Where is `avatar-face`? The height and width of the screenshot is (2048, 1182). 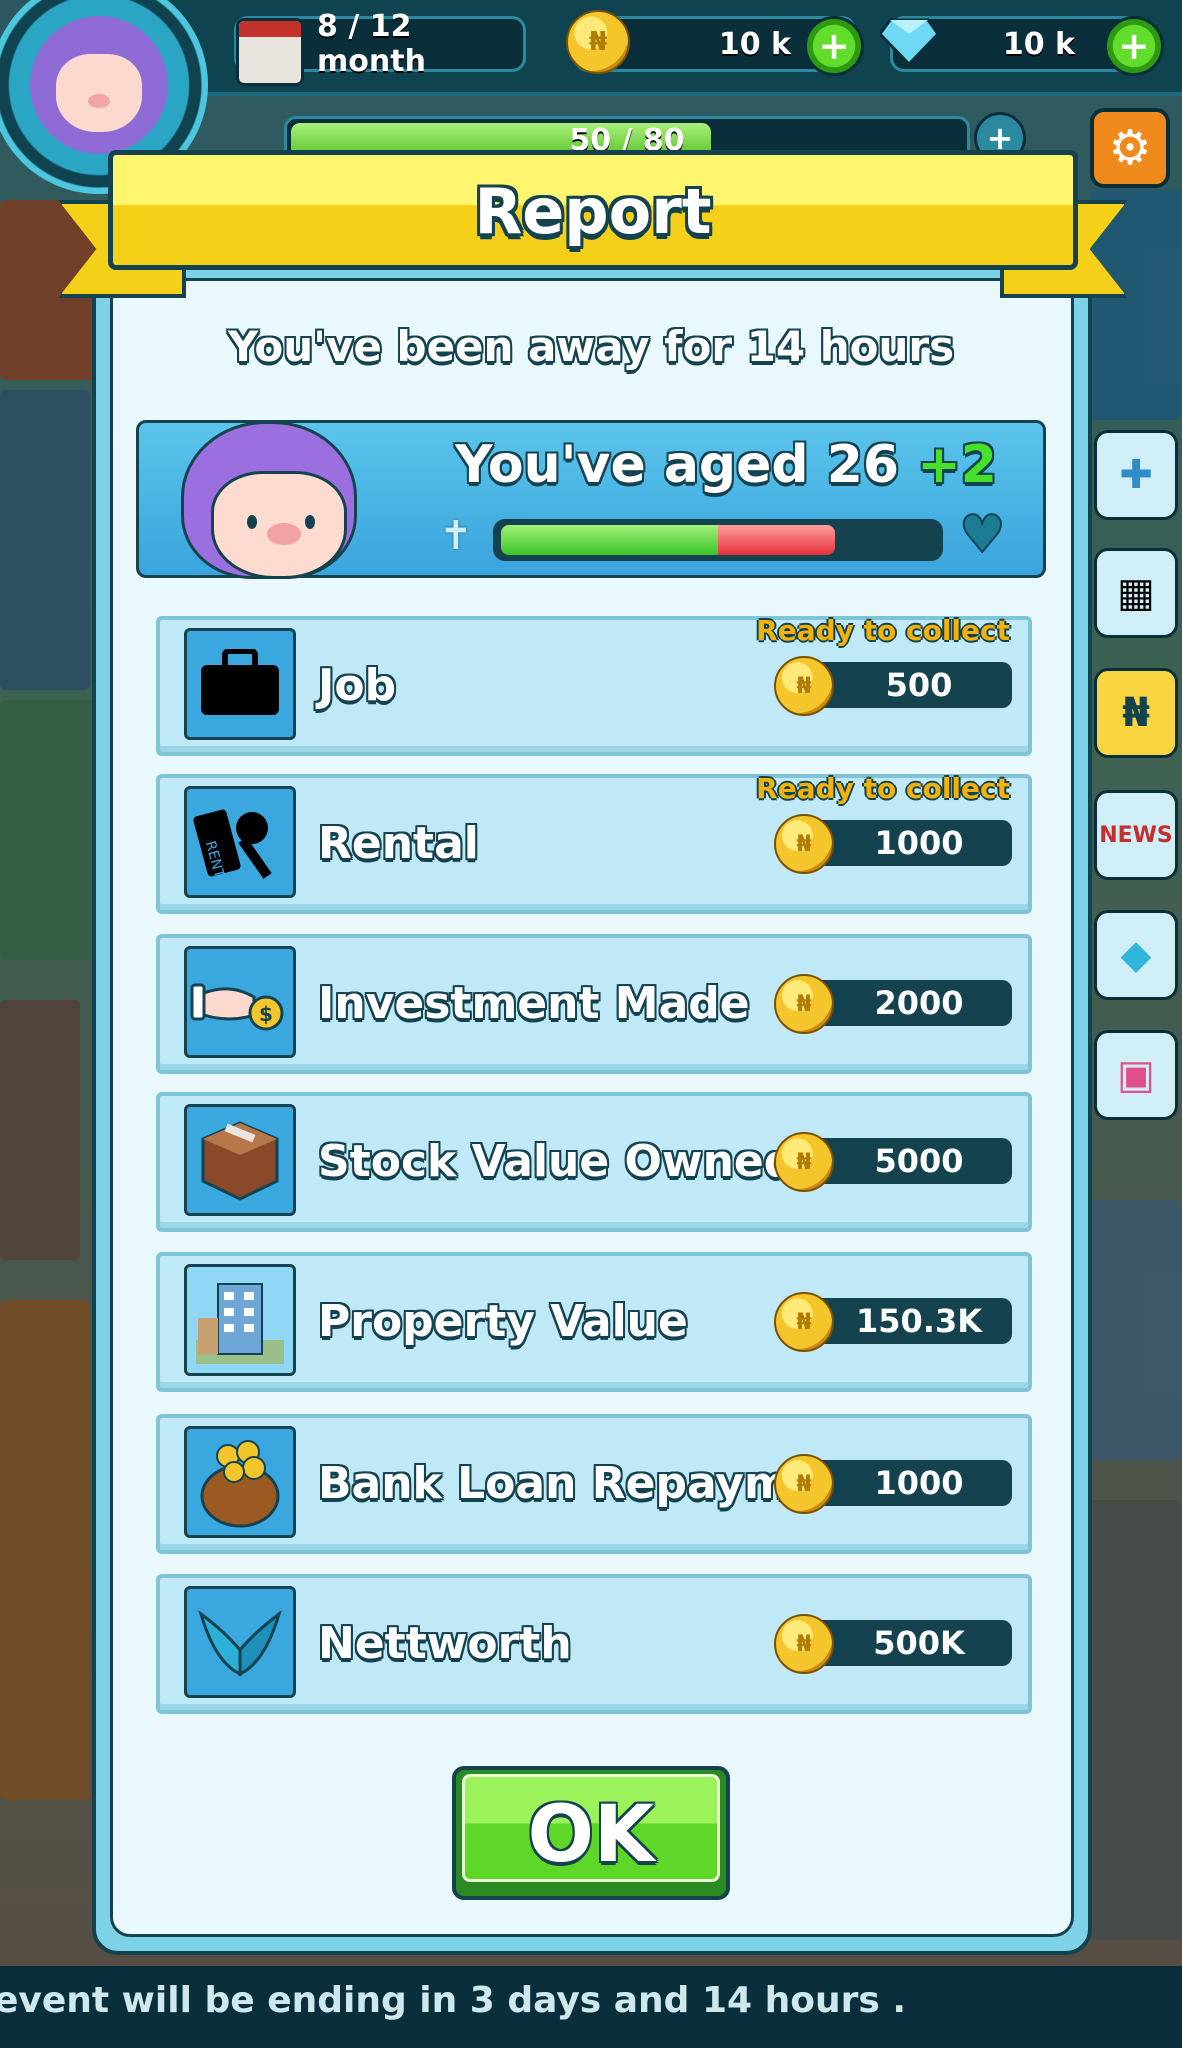
avatar-face is located at coordinates (99, 85).